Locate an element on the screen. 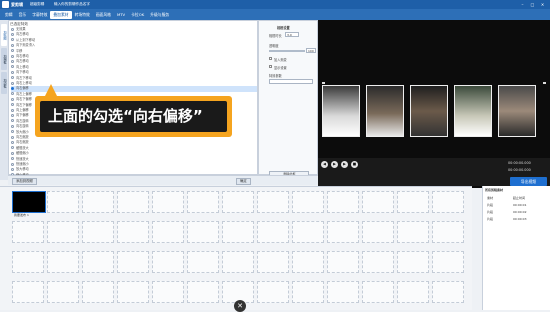 This screenshot has width=550, height=312. ok-button: 确定 is located at coordinates (243, 181).